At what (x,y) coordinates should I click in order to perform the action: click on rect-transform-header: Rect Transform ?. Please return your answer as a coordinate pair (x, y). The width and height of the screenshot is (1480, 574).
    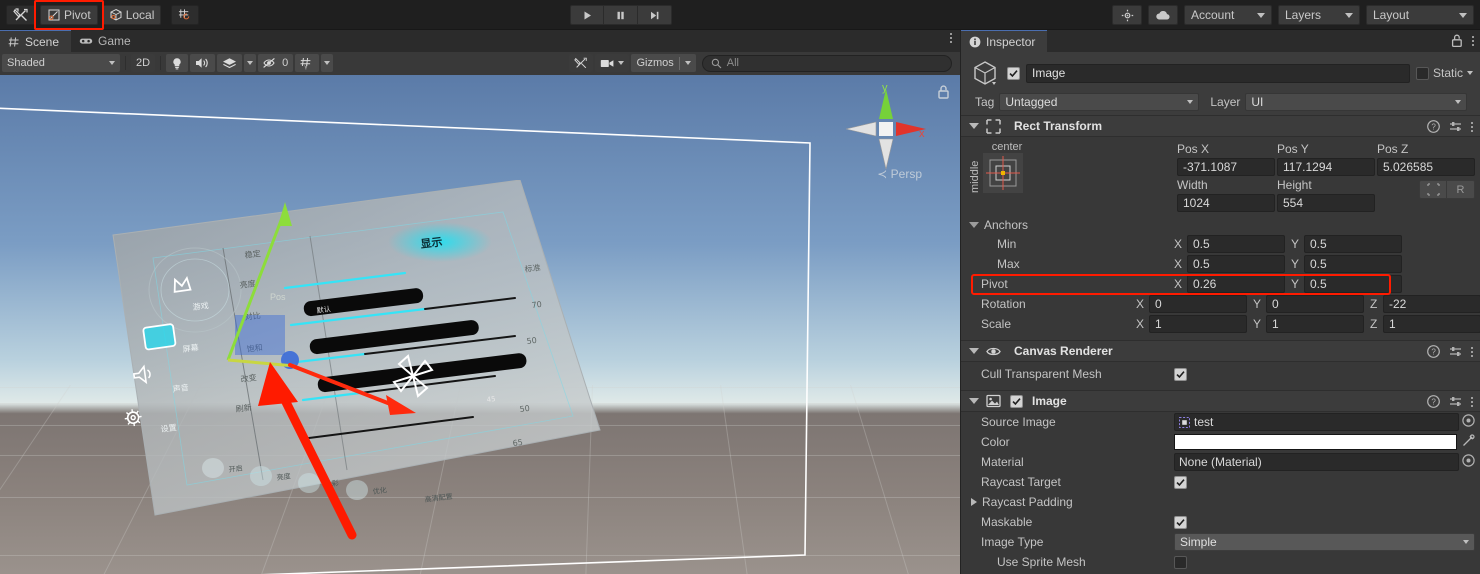
    Looking at the image, I should click on (1220, 126).